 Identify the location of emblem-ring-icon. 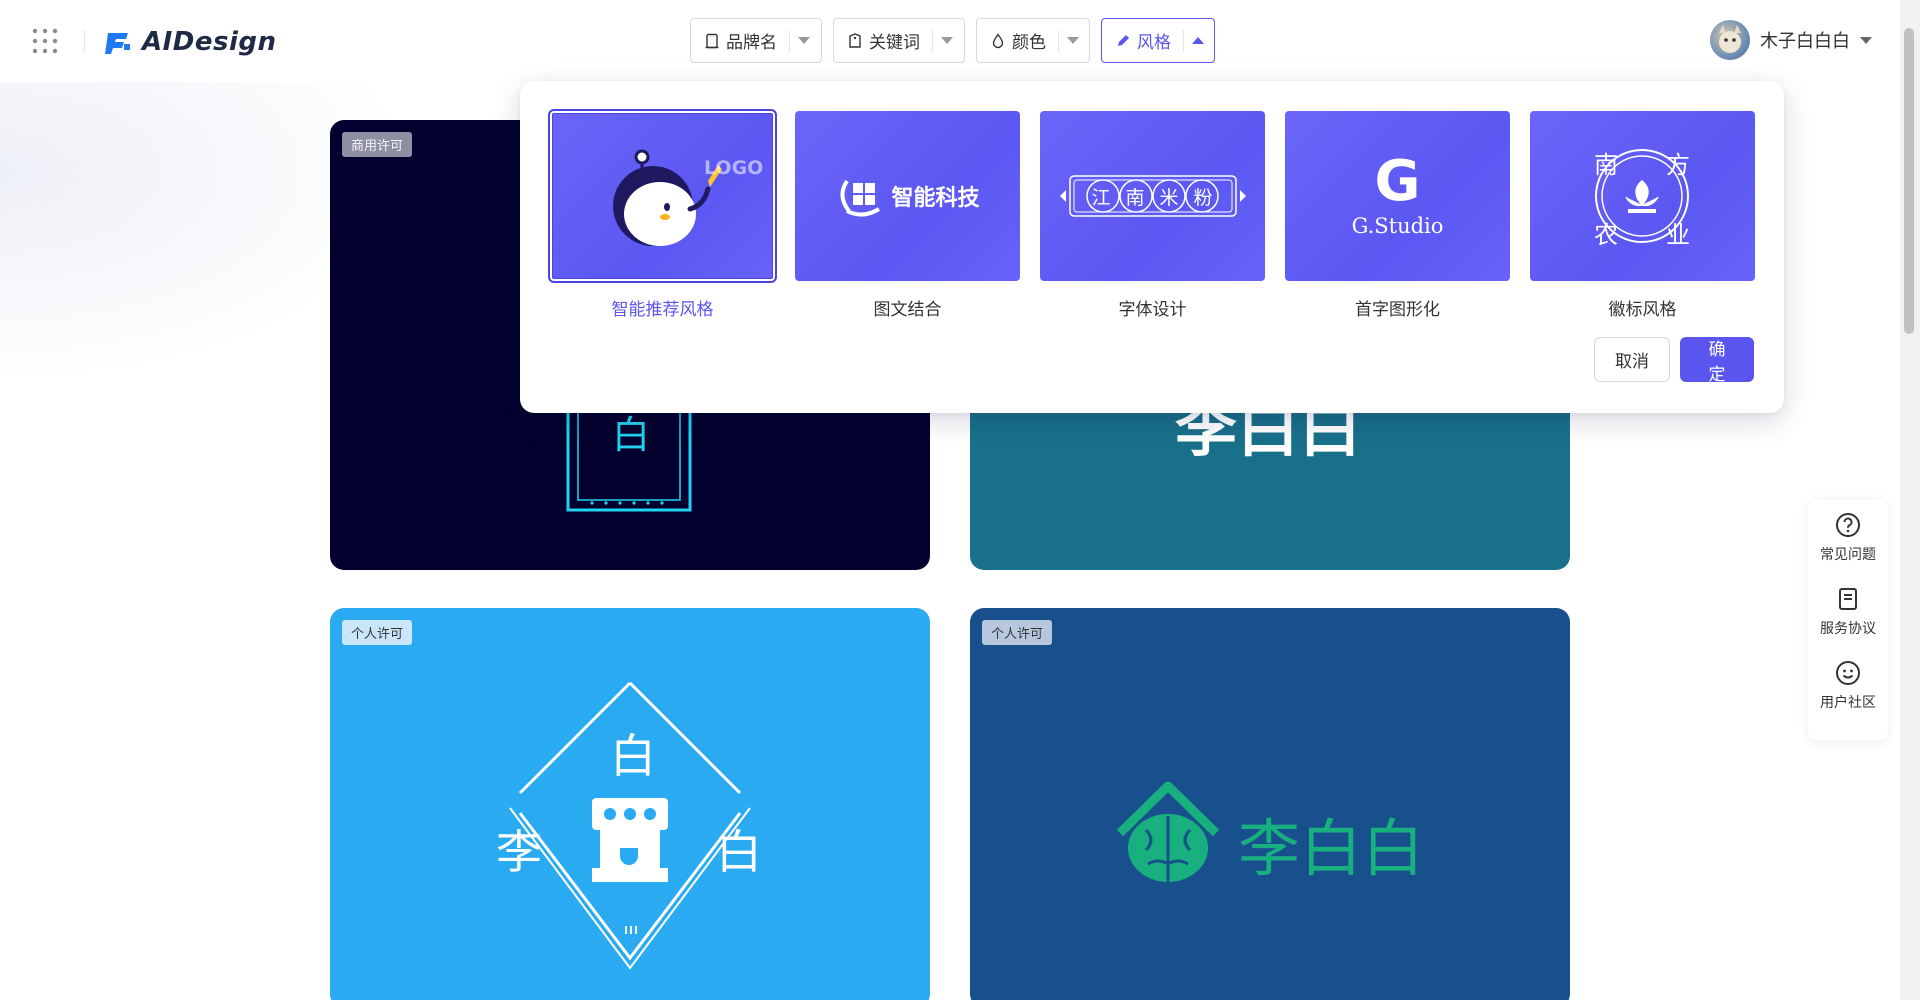
(1642, 196).